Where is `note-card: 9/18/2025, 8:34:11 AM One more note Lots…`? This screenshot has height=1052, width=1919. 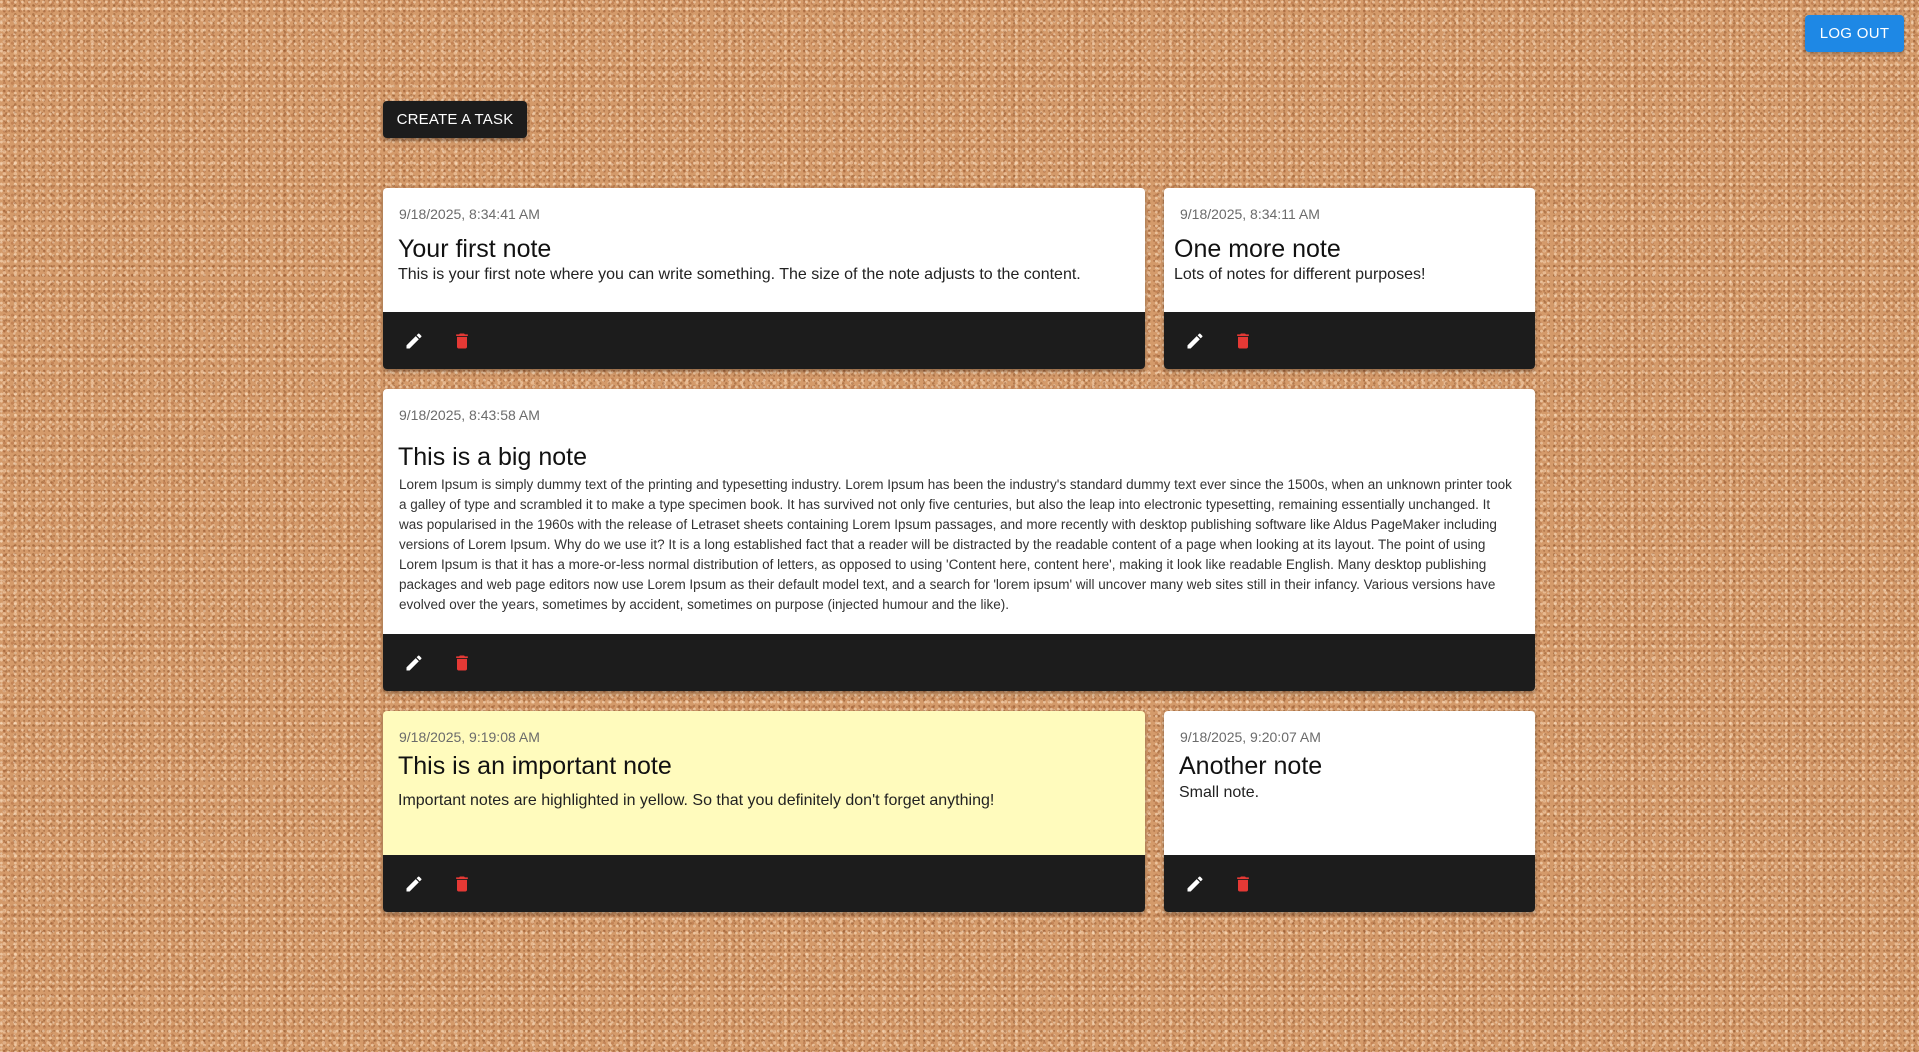
note-card: 9/18/2025, 8:34:11 AM One more note Lots… is located at coordinates (1349, 278).